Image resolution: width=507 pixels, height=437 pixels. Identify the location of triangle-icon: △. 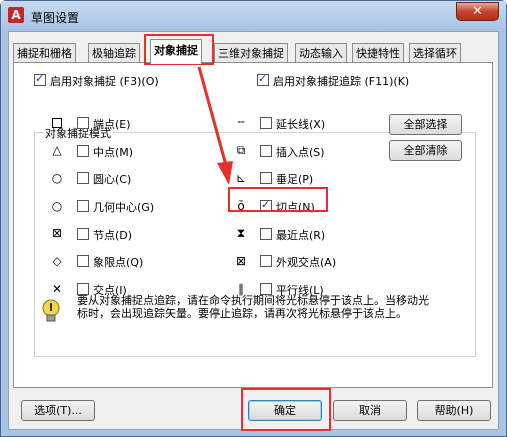
(57, 150).